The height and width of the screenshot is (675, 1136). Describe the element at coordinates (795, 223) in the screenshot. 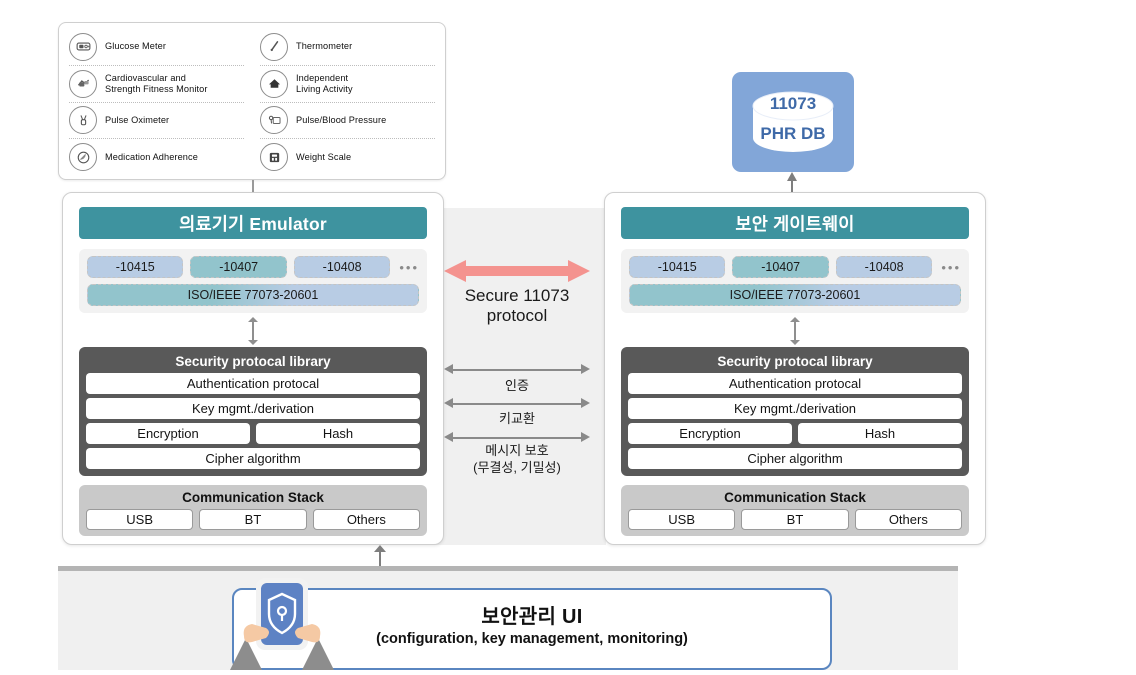

I see `security-gateway-header: 보안 게이트웨이` at that location.